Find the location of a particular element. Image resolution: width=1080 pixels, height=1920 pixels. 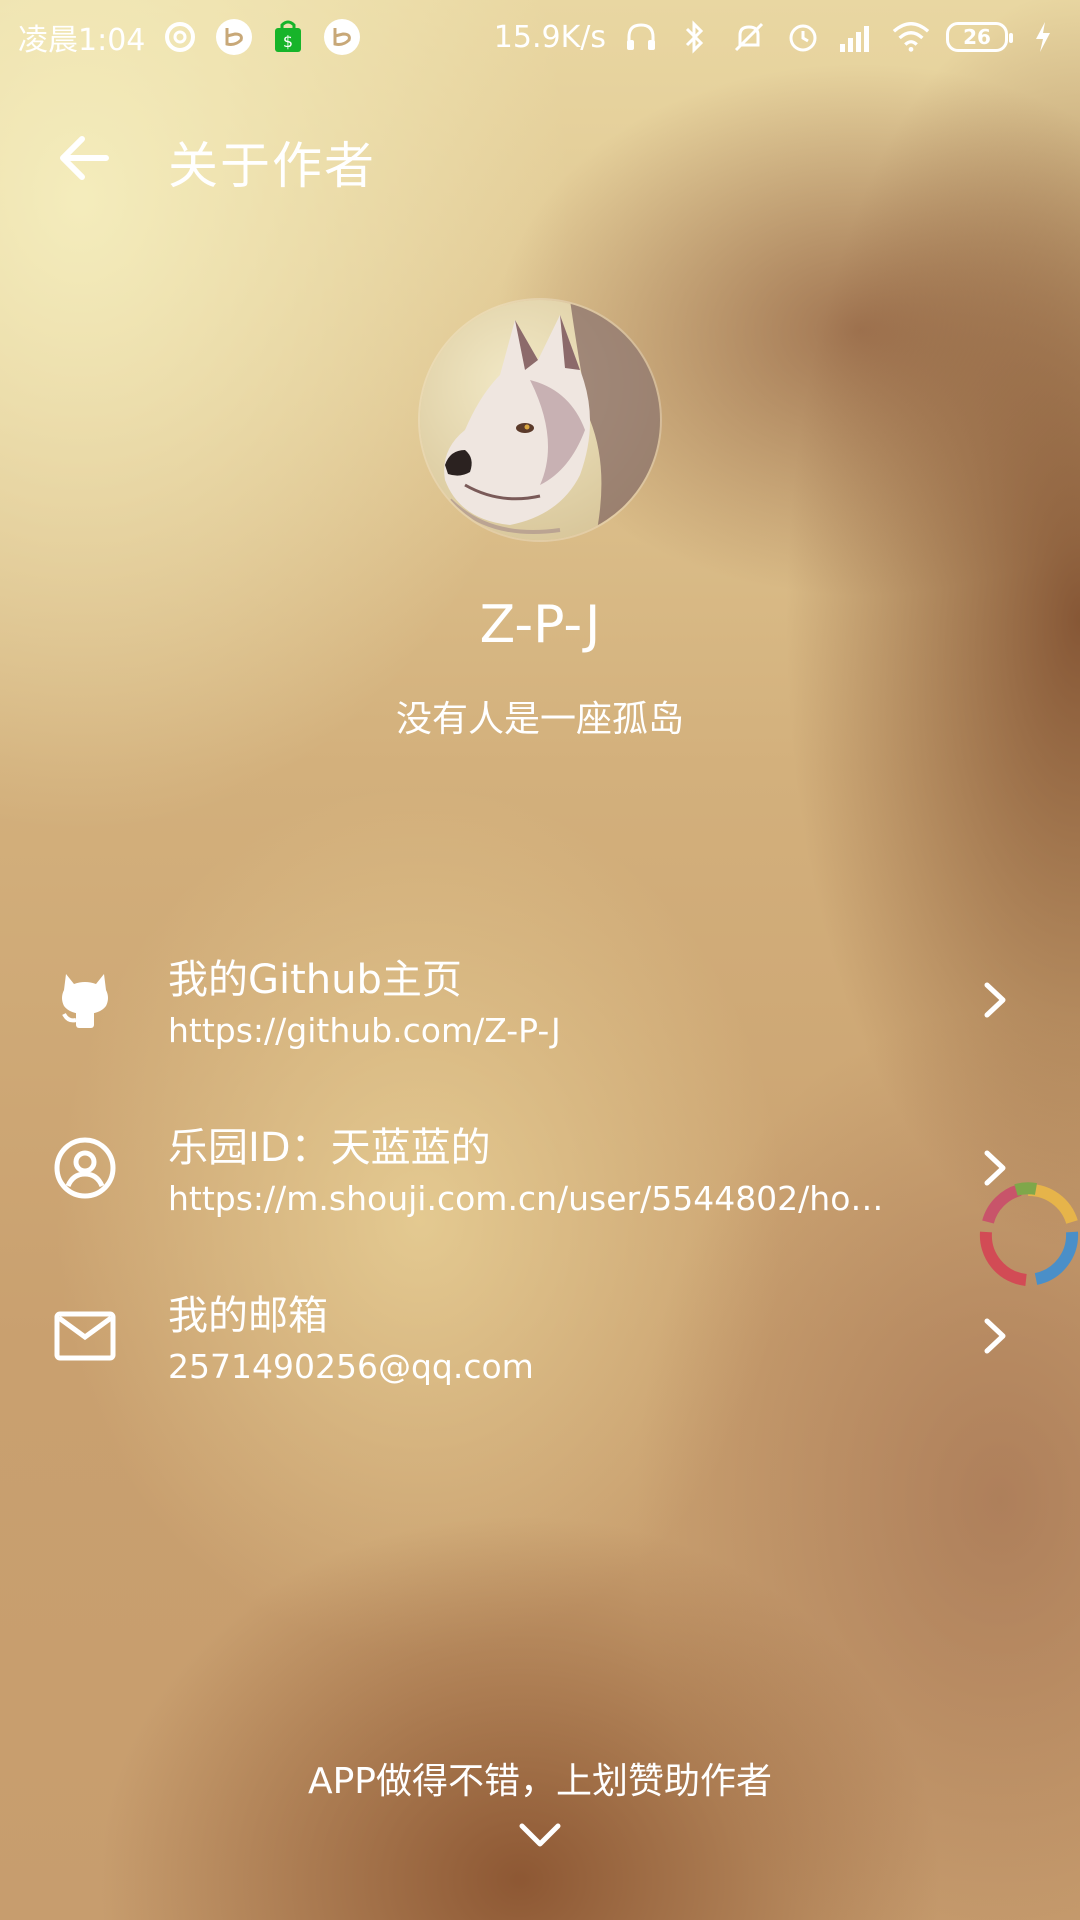

battery-level: 26 is located at coordinates (977, 37).